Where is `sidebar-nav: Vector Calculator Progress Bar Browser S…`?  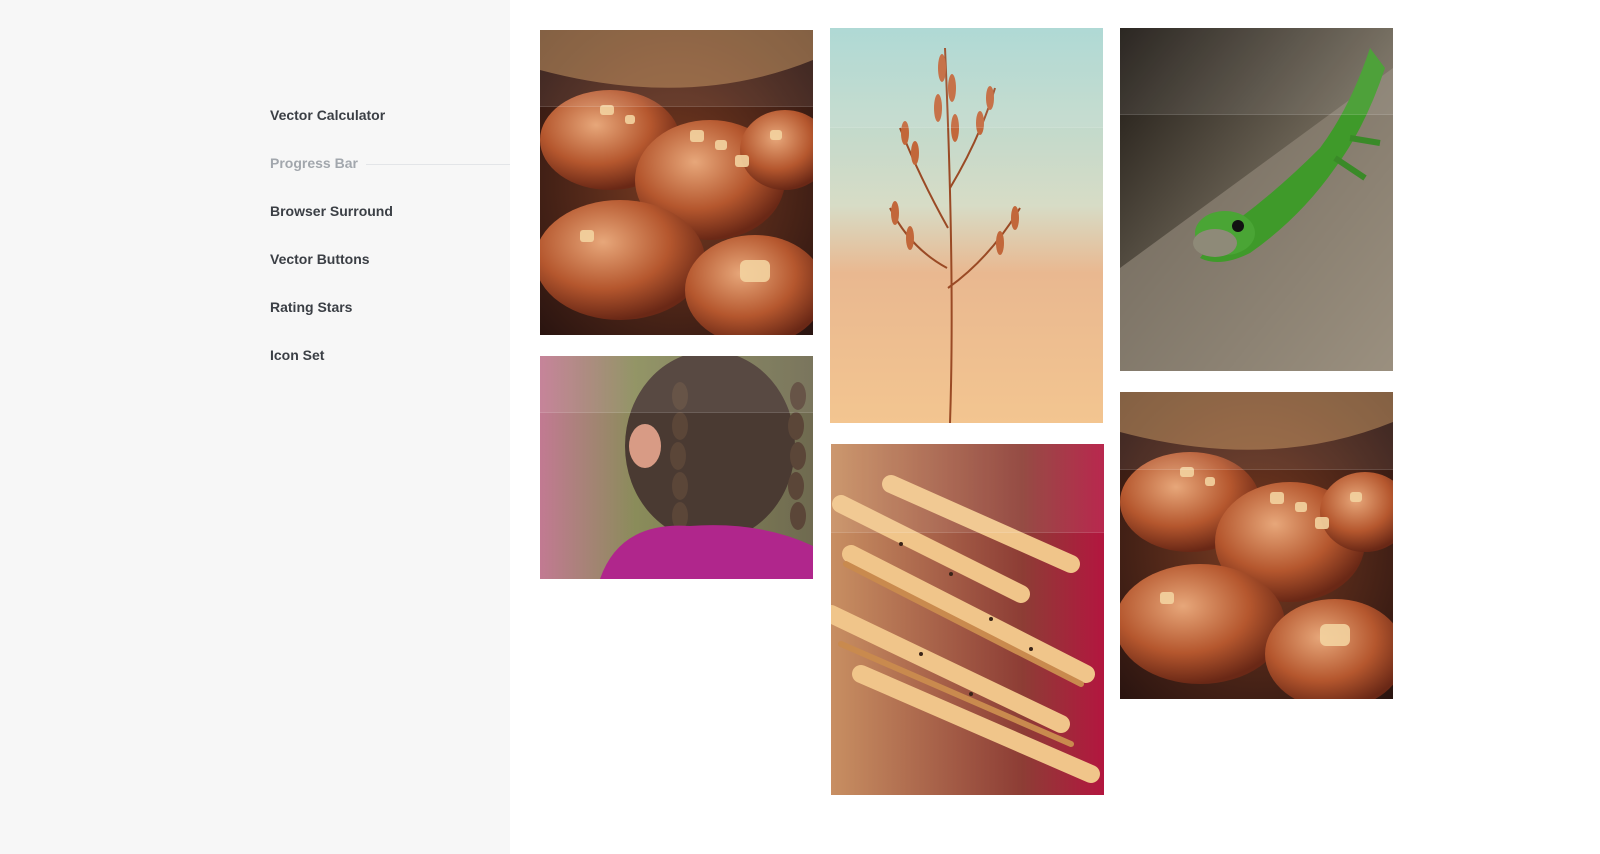
sidebar-nav: Vector Calculator Progress Bar Browser S… is located at coordinates (390, 247).